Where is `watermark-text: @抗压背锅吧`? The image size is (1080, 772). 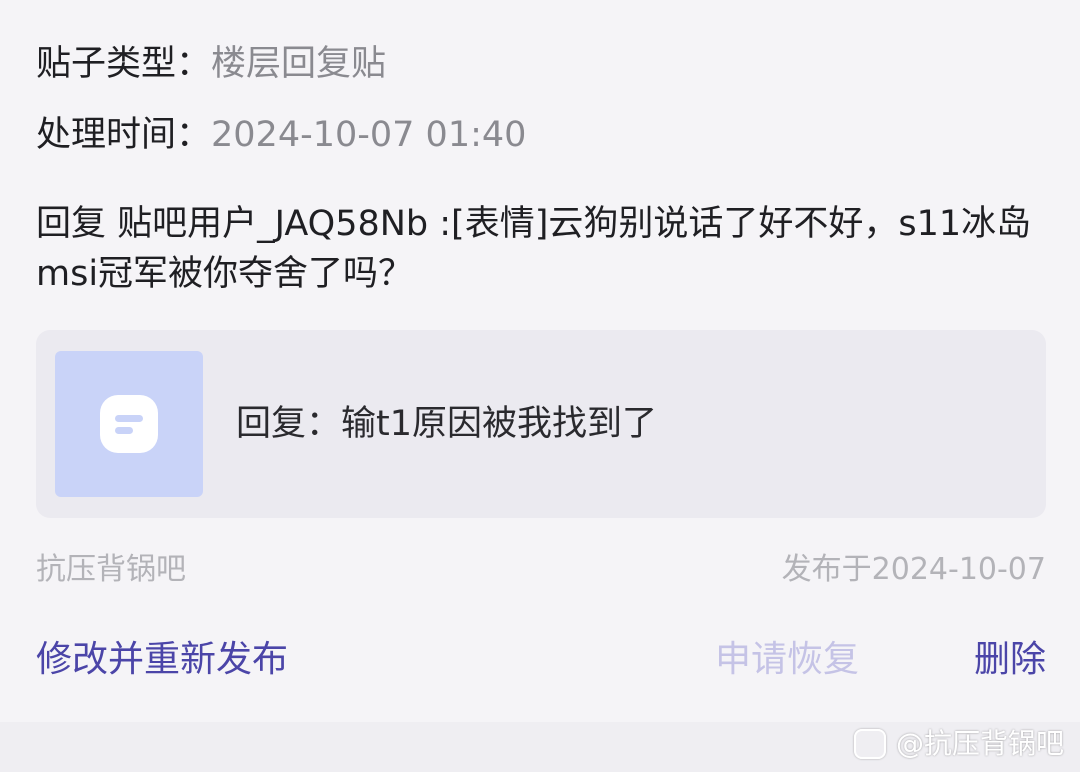 watermark-text: @抗压背锅吧 is located at coordinates (979, 743).